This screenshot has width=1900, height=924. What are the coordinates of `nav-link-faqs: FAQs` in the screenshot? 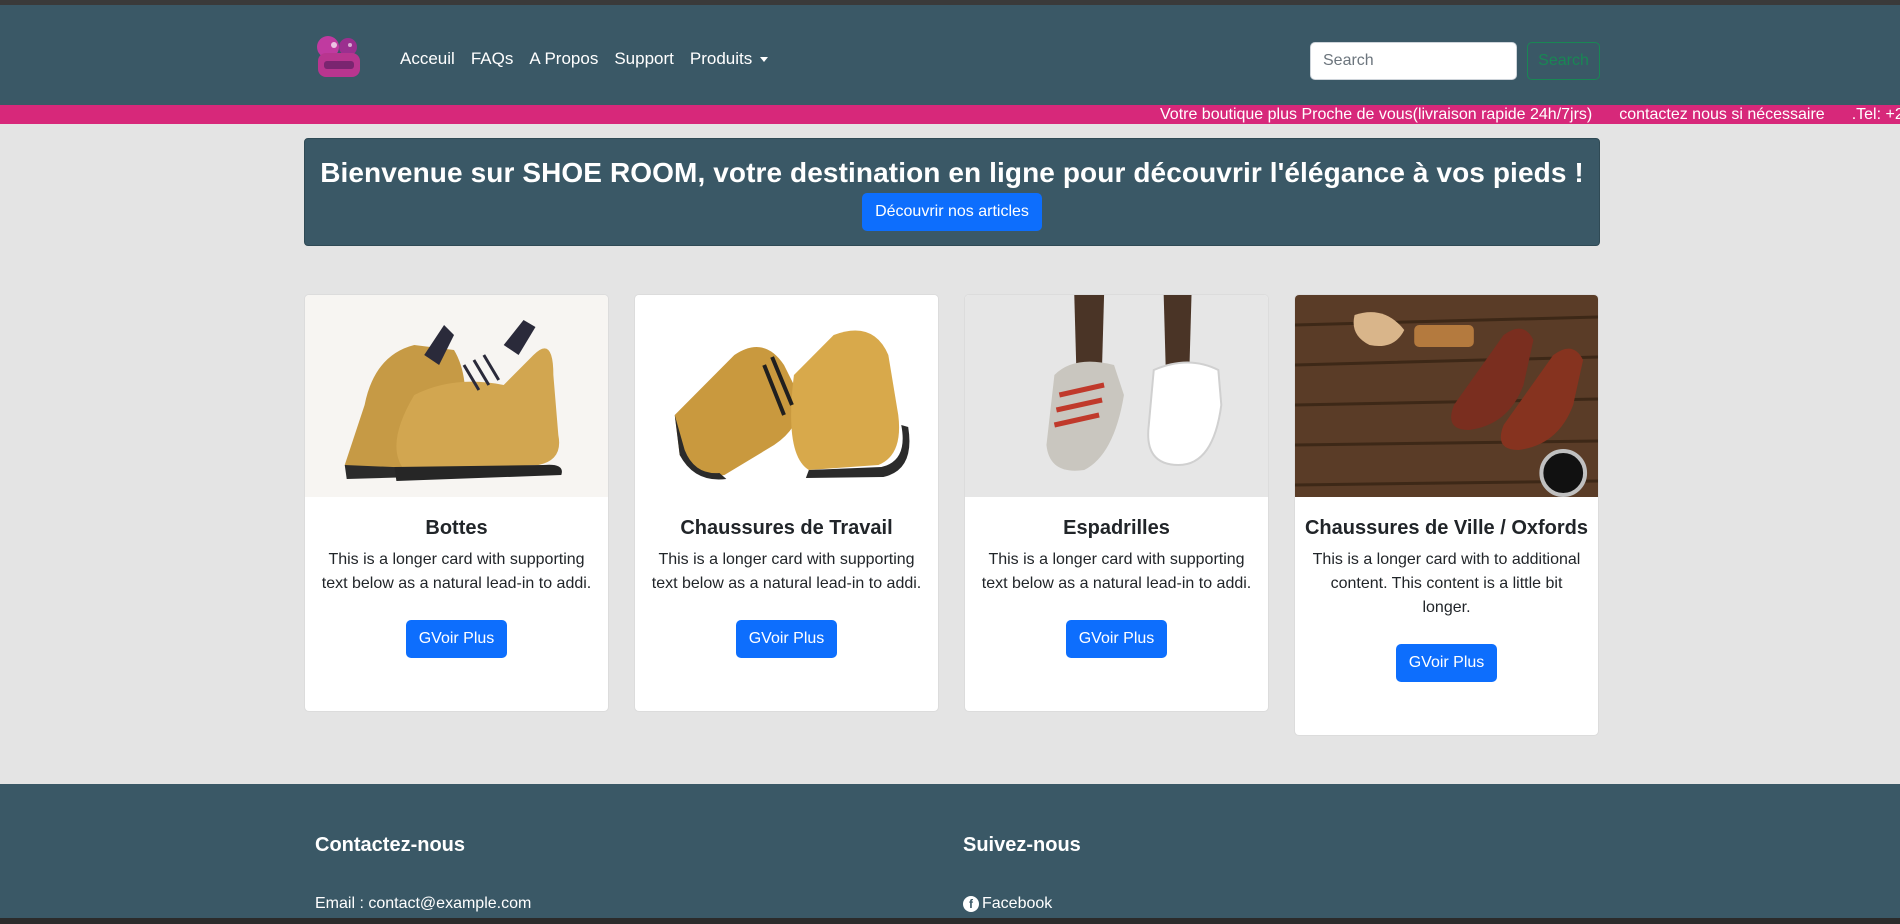 It's located at (492, 59).